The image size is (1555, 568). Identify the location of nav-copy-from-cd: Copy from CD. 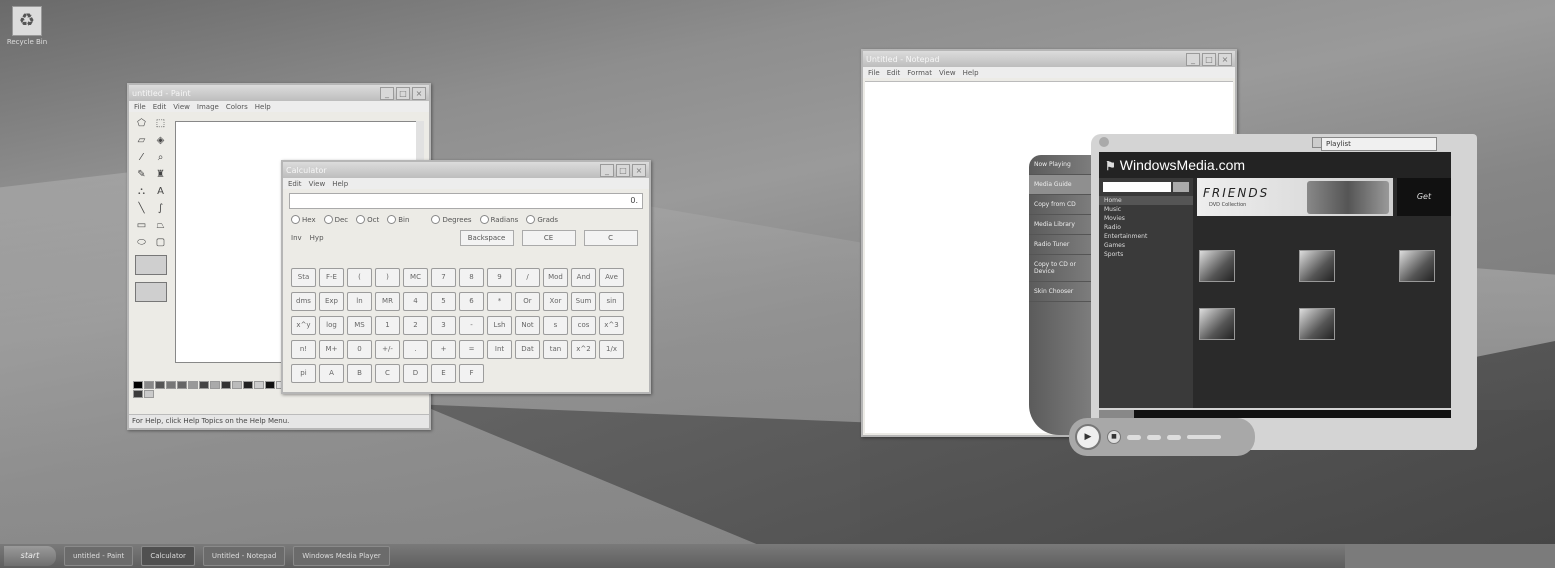
(1060, 205).